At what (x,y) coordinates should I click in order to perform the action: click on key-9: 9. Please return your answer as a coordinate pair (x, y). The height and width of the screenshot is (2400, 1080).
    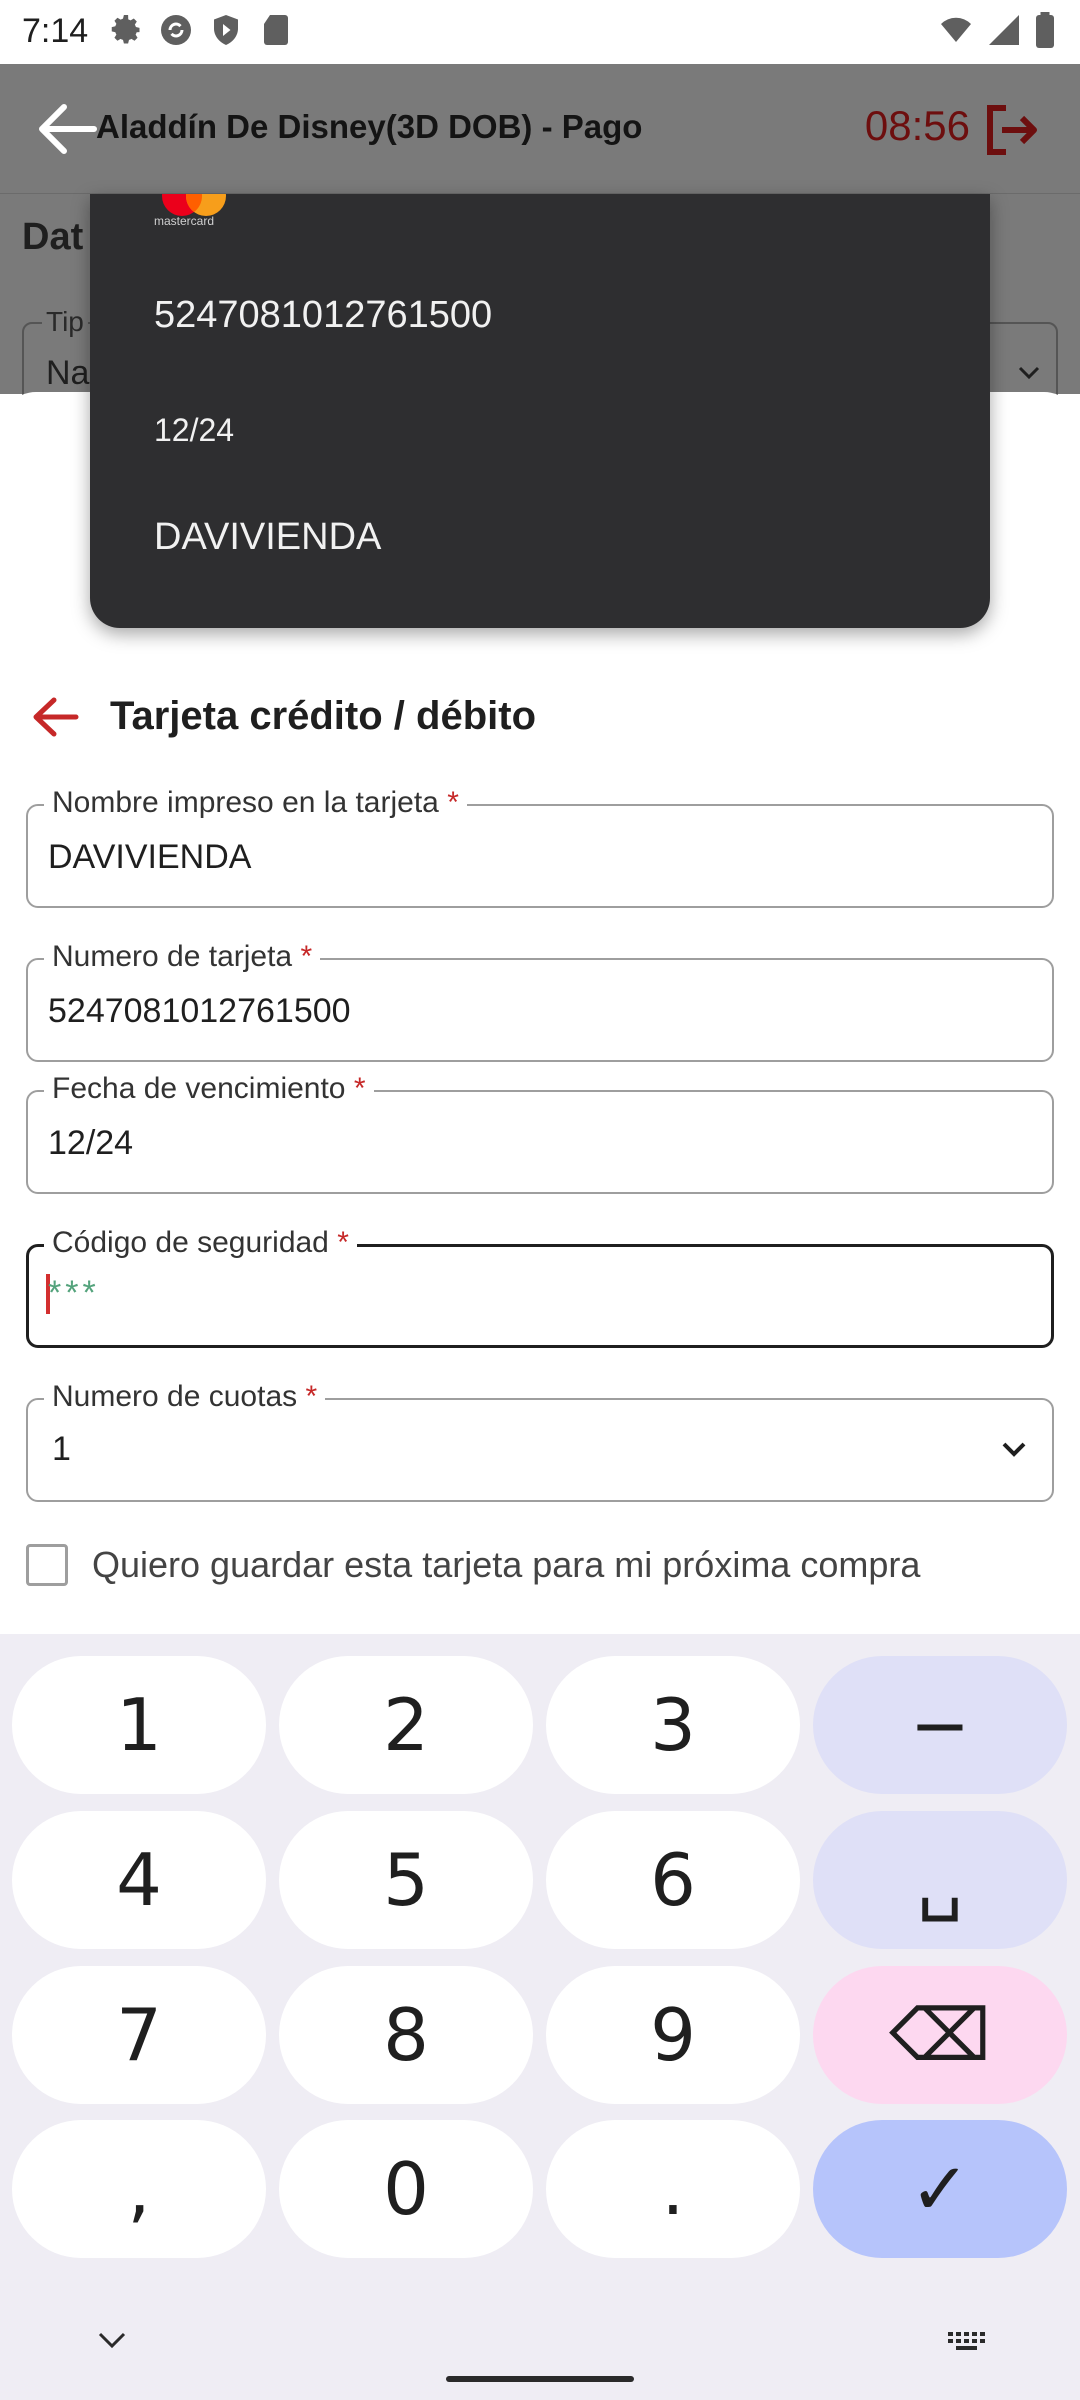
    Looking at the image, I should click on (673, 2035).